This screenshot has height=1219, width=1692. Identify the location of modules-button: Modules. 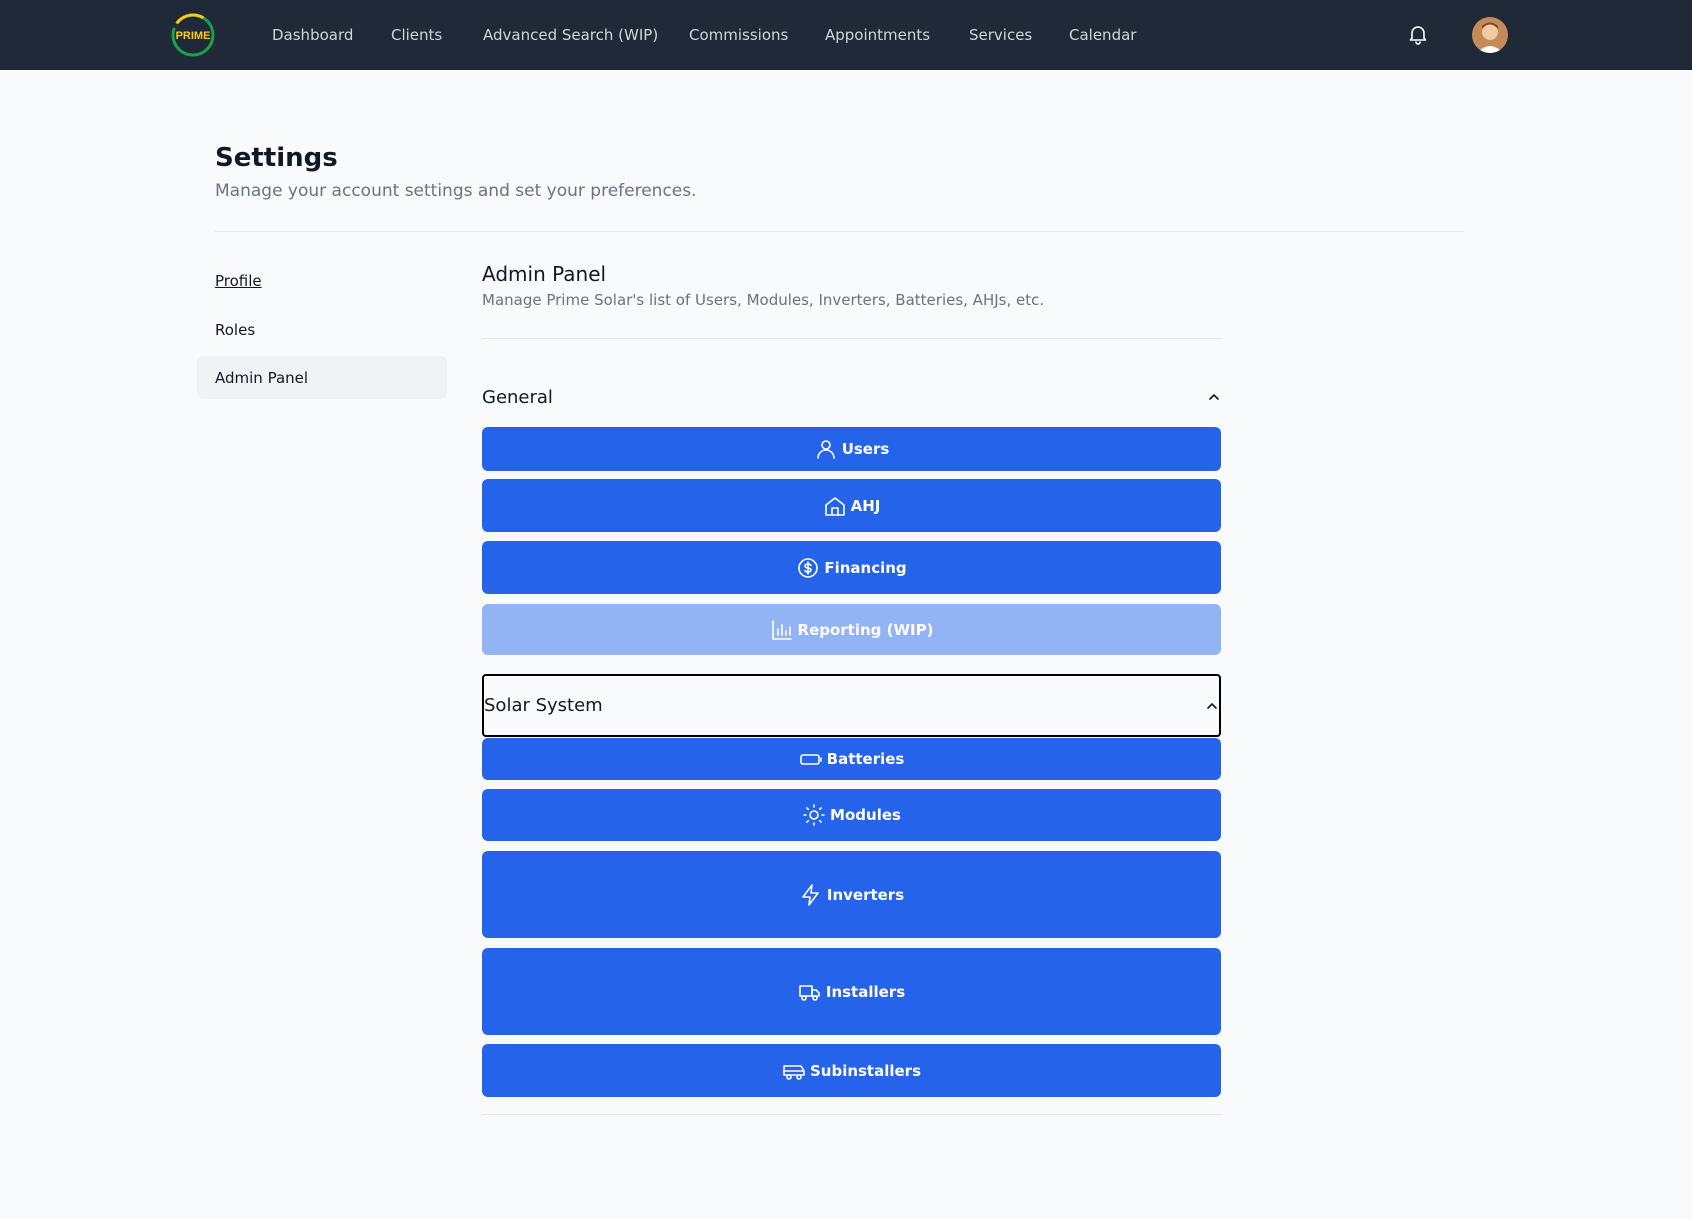
(851, 815).